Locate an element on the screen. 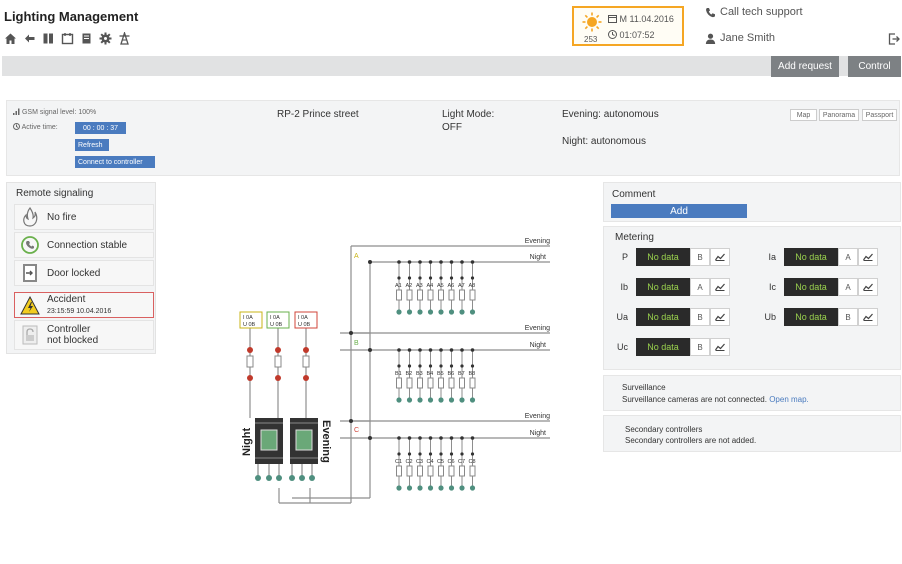 This screenshot has width=902, height=564. metering-label: Ub is located at coordinates (770, 317).